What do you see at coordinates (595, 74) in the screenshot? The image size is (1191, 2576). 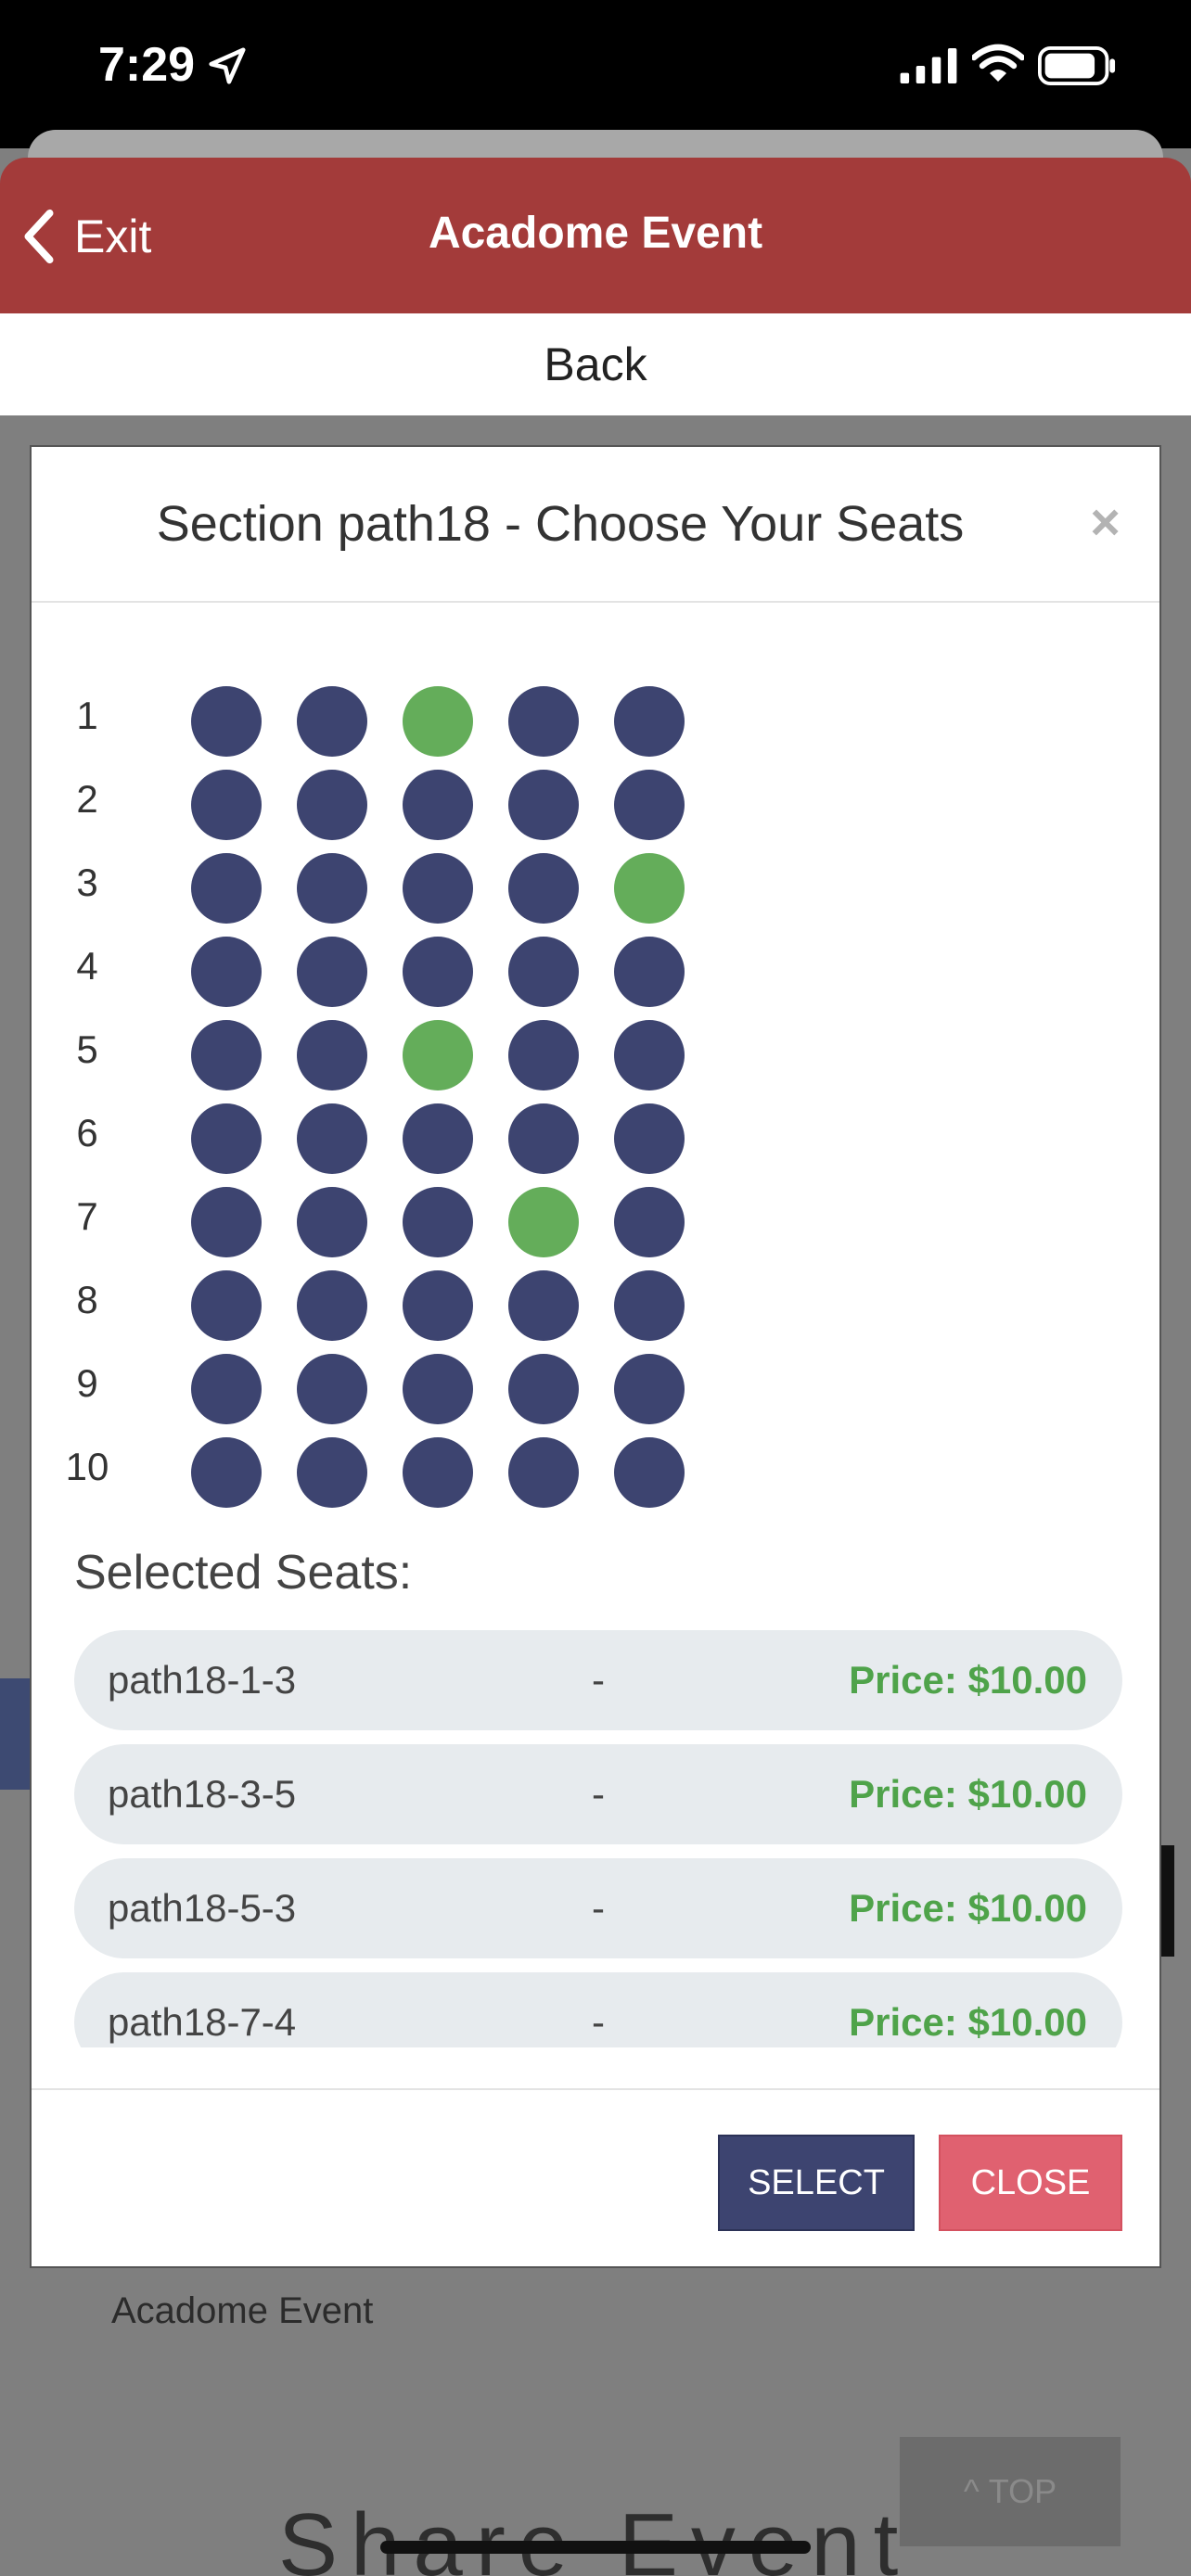 I see `status-bar: 7:29` at bounding box center [595, 74].